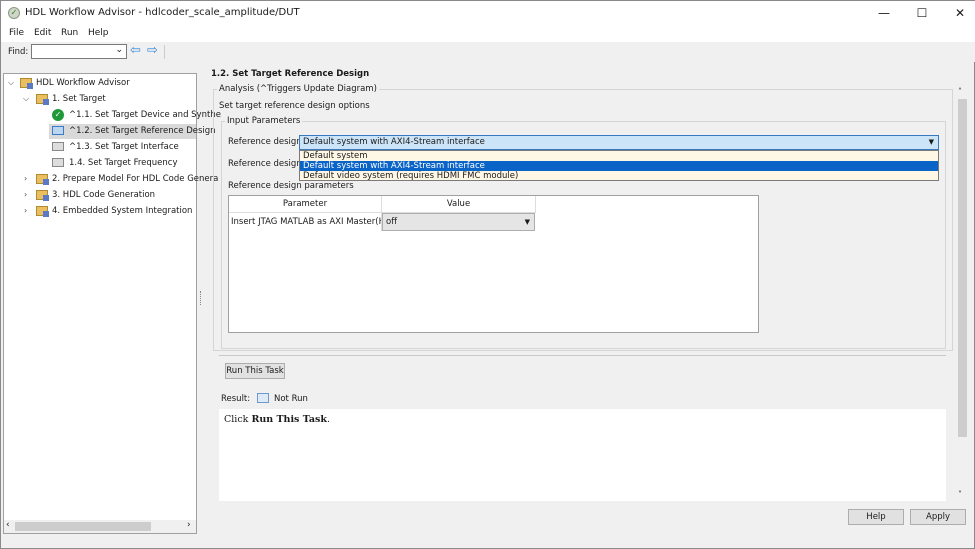  What do you see at coordinates (58, 114) in the screenshot?
I see `check-icon: ✓` at bounding box center [58, 114].